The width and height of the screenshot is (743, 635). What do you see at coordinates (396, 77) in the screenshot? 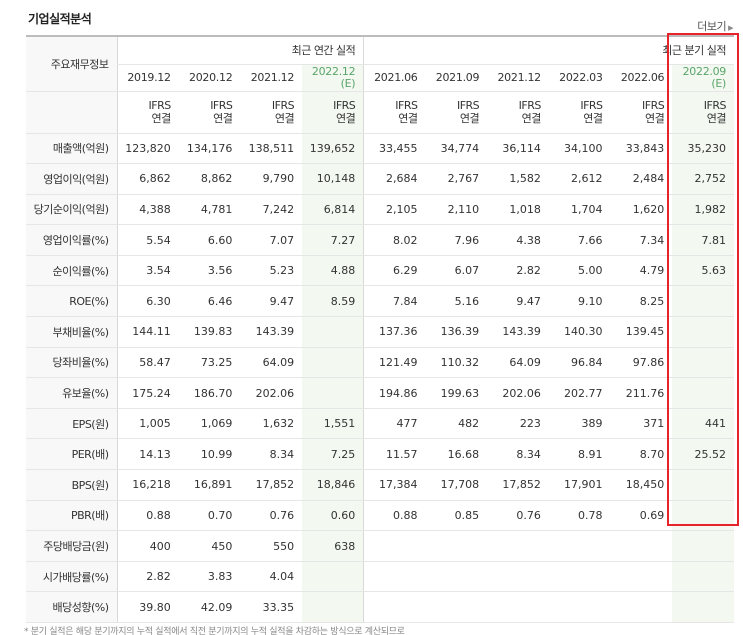
I see `period-label: 2021.06` at bounding box center [396, 77].